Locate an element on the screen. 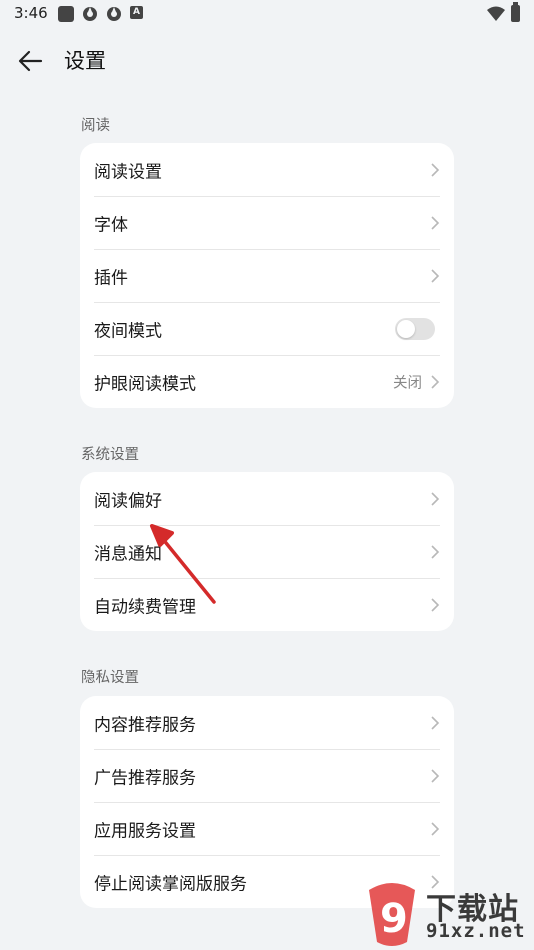 This screenshot has height=950, width=534. row-plugins: 插件 is located at coordinates (267, 275).